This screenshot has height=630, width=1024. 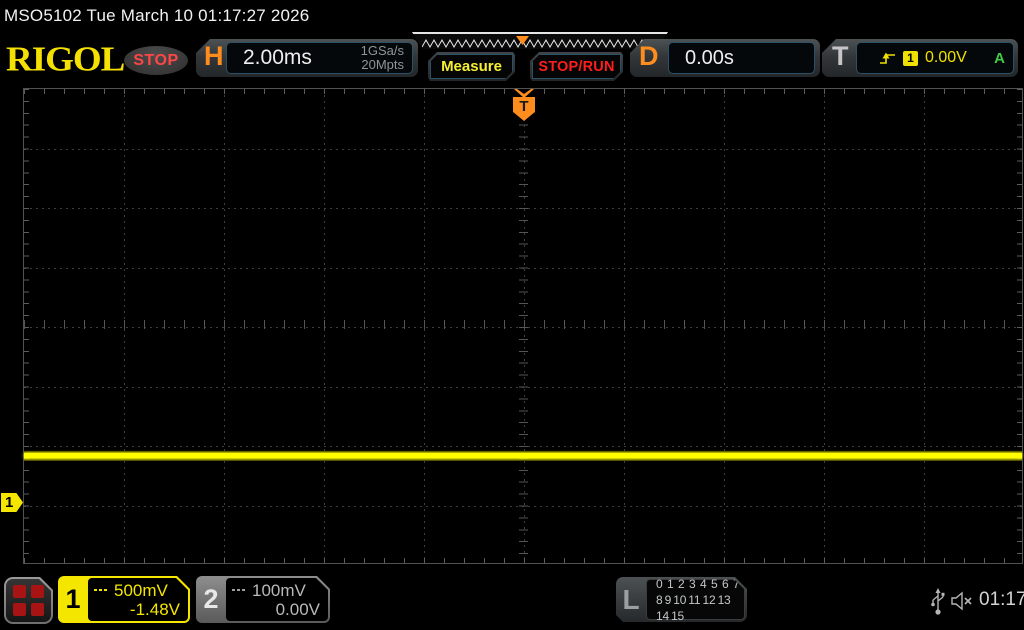 What do you see at coordinates (524, 109) in the screenshot?
I see `trigger-flag-icon: T` at bounding box center [524, 109].